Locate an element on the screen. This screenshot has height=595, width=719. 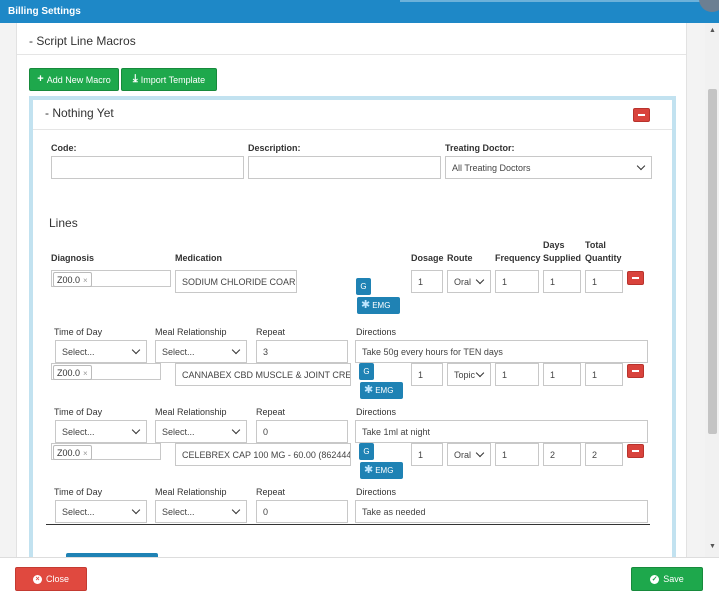
treating-doctor-select: All Treating Doctors is located at coordinates (548, 167).